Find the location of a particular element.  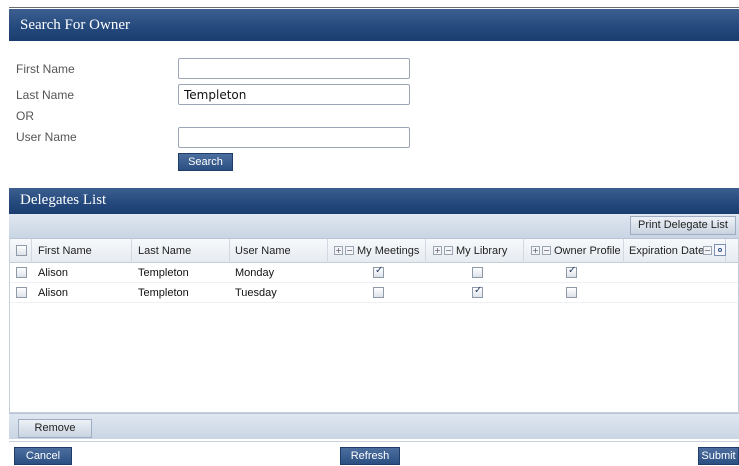

table-row: Alison Templeton Tuesday is located at coordinates (374, 293).